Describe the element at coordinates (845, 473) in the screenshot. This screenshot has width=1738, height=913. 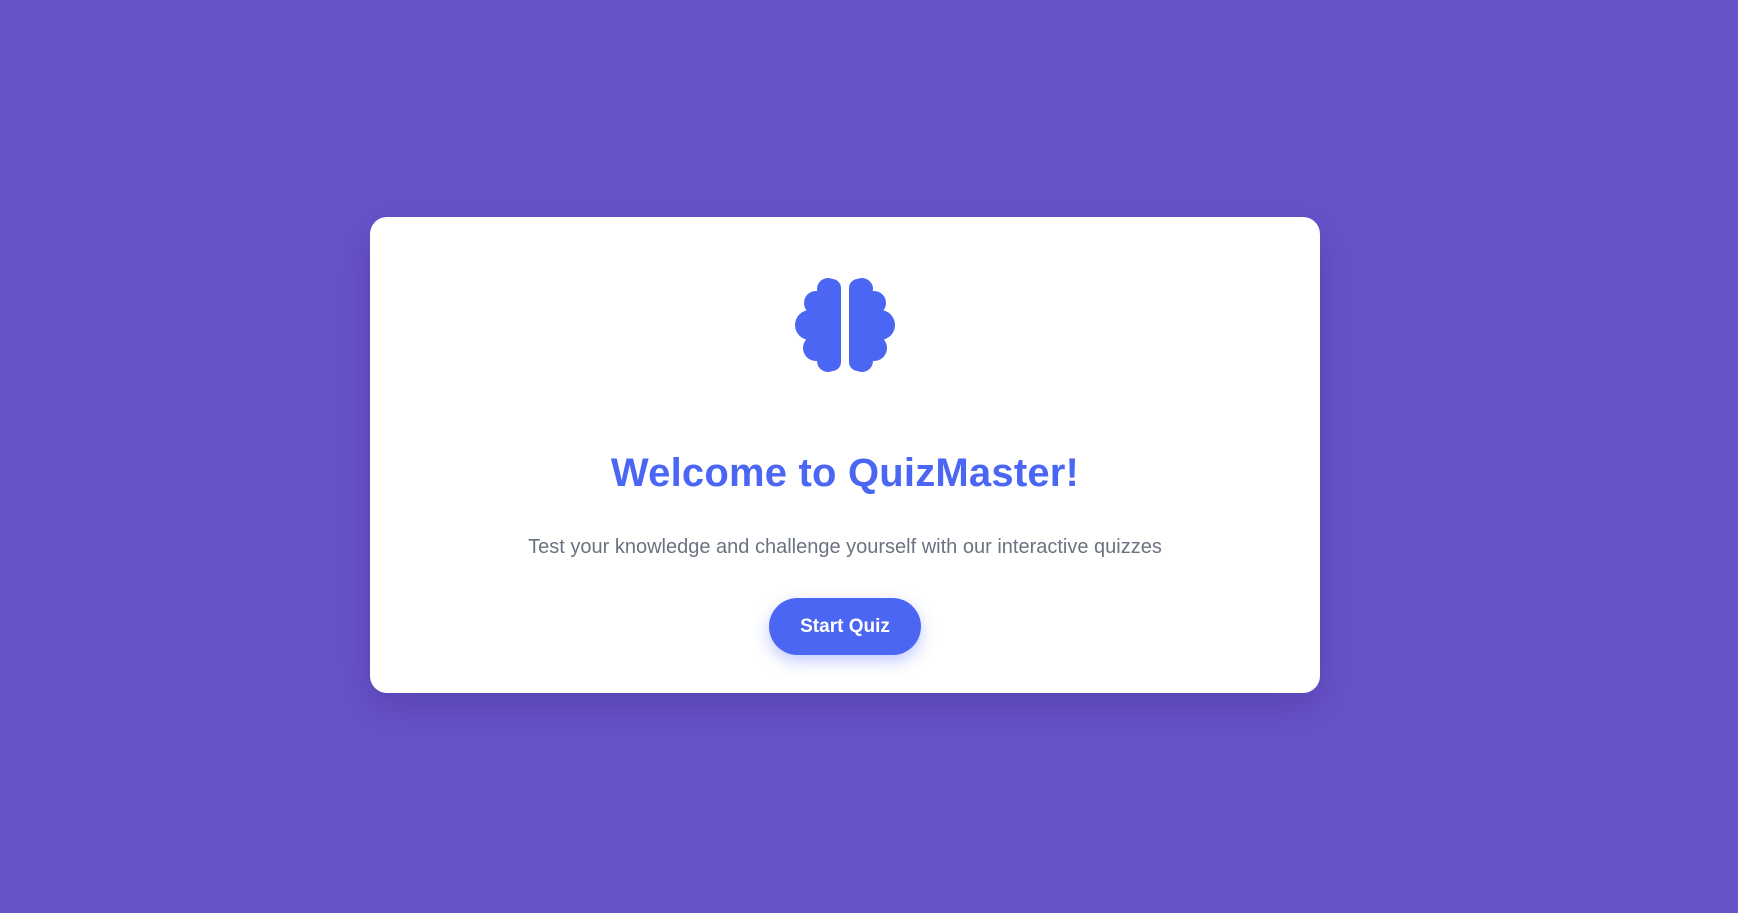
I see `welcome-title: Welcome to QuizMaster!` at that location.